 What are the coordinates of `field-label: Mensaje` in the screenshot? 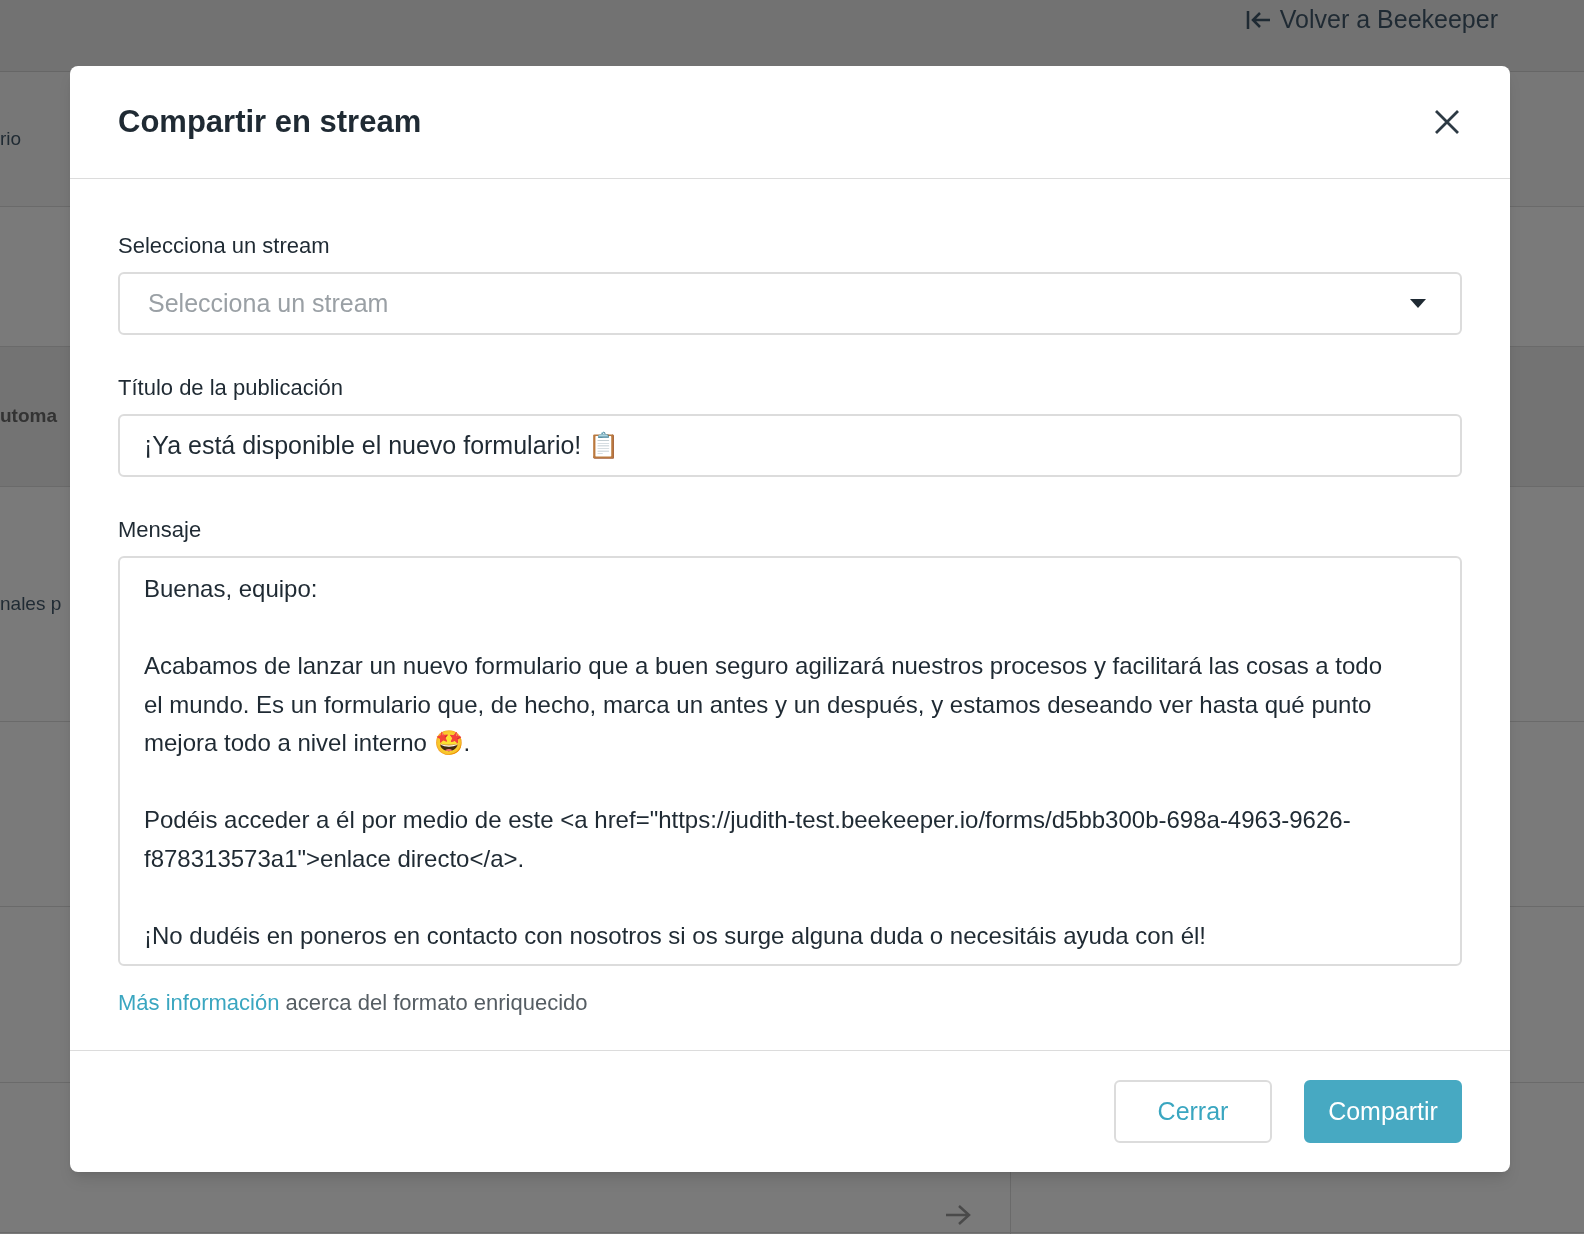 It's located at (160, 530).